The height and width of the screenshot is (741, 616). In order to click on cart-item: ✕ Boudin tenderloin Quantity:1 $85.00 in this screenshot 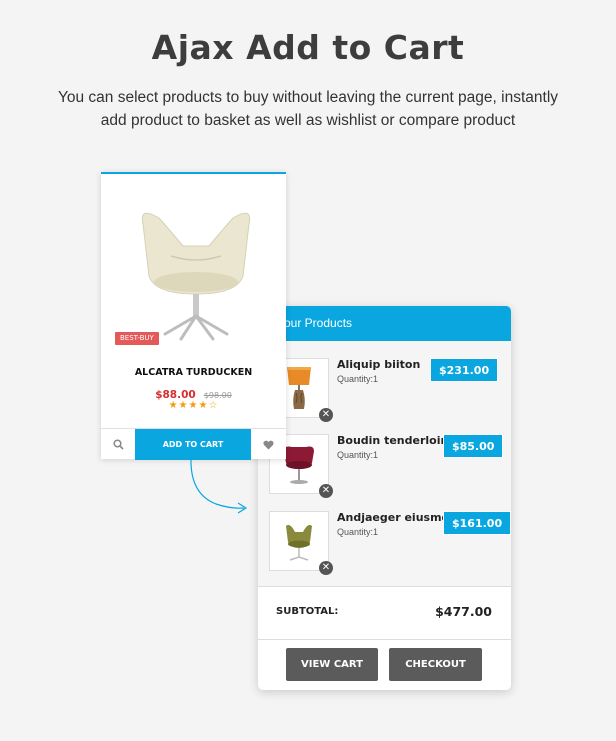, I will do `click(389, 466)`.